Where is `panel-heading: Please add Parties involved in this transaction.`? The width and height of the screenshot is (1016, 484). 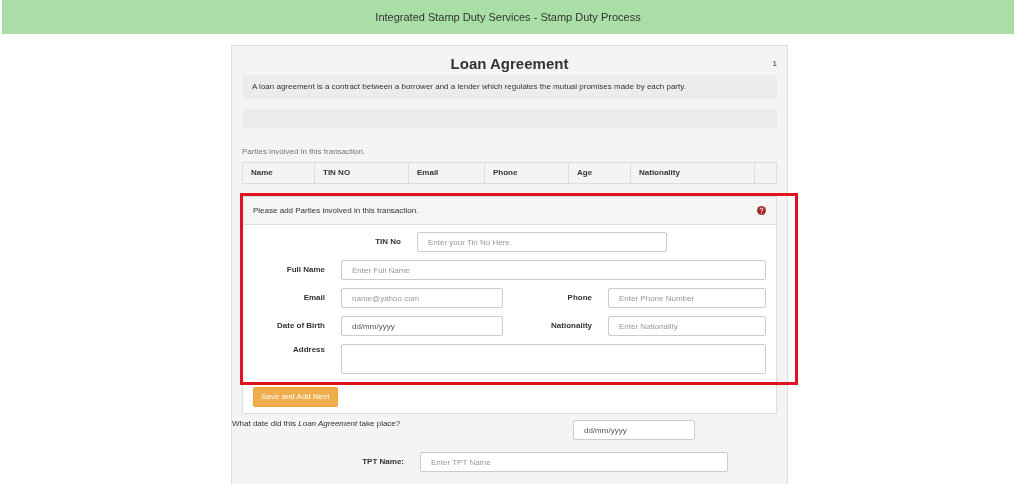 panel-heading: Please add Parties involved in this transaction. is located at coordinates (336, 210).